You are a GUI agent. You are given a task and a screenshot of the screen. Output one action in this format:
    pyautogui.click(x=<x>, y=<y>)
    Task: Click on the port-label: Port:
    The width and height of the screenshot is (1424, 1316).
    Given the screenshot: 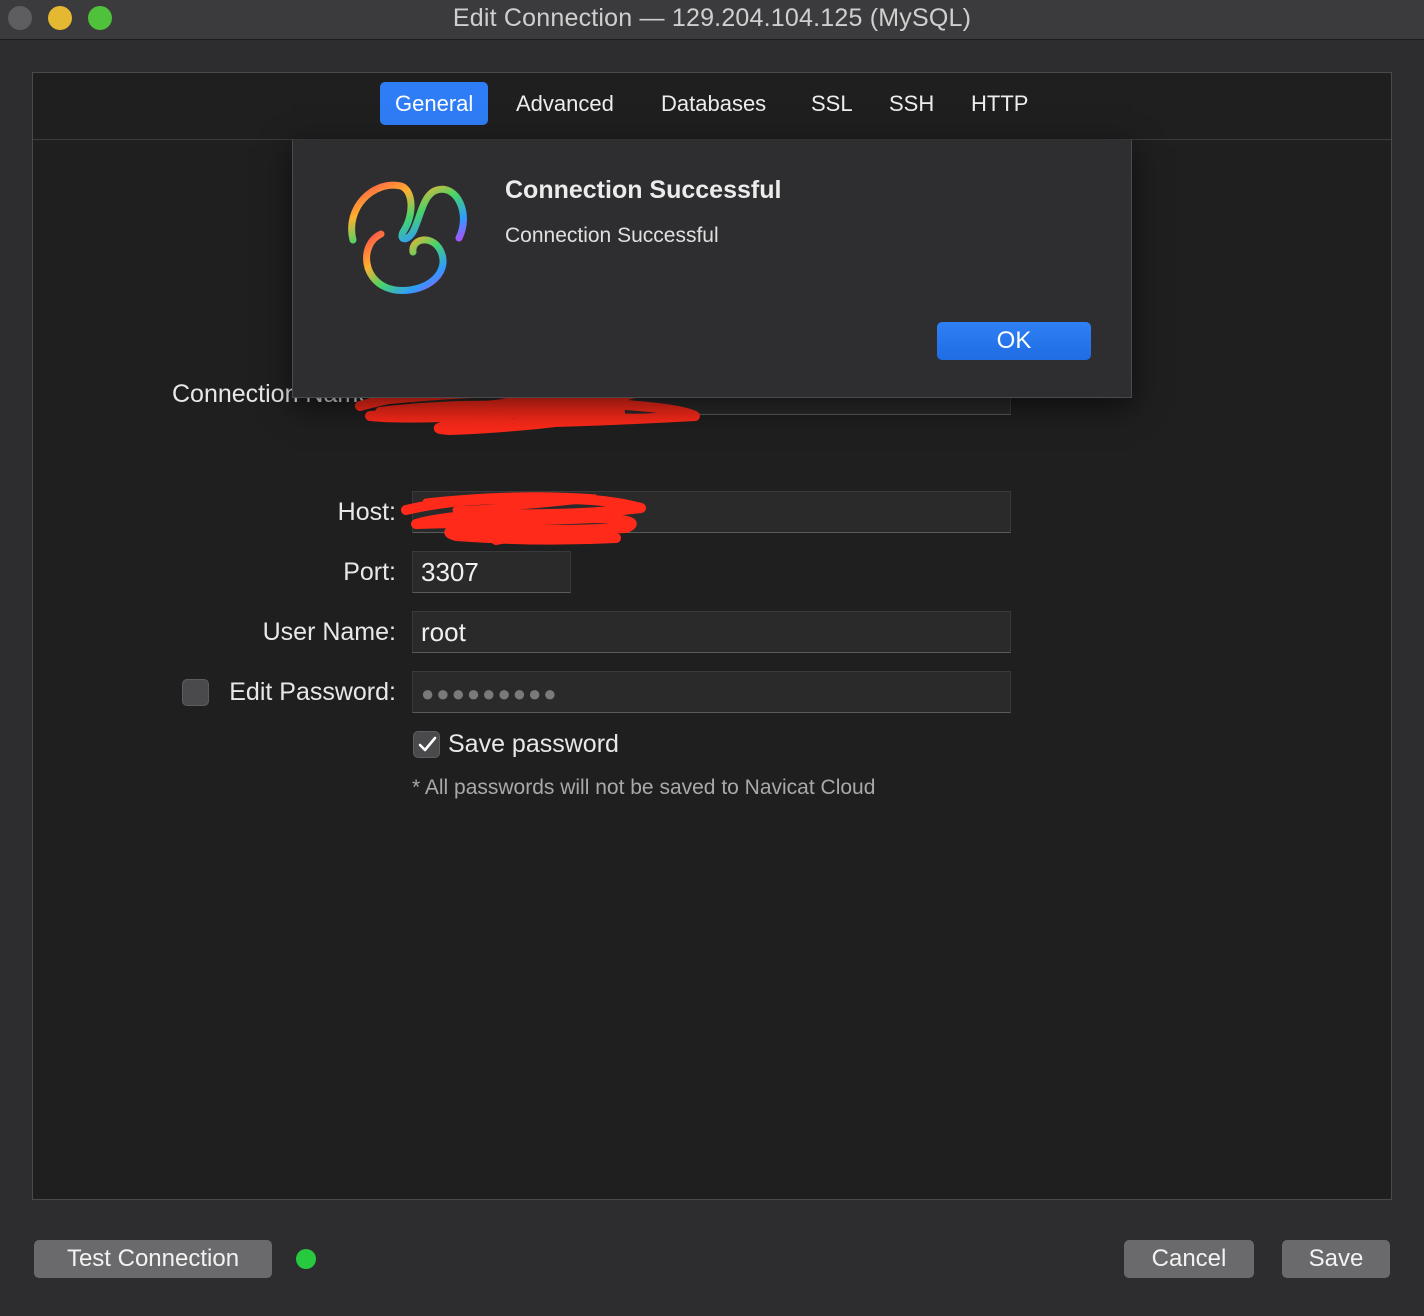 What is the action you would take?
    pyautogui.click(x=369, y=572)
    